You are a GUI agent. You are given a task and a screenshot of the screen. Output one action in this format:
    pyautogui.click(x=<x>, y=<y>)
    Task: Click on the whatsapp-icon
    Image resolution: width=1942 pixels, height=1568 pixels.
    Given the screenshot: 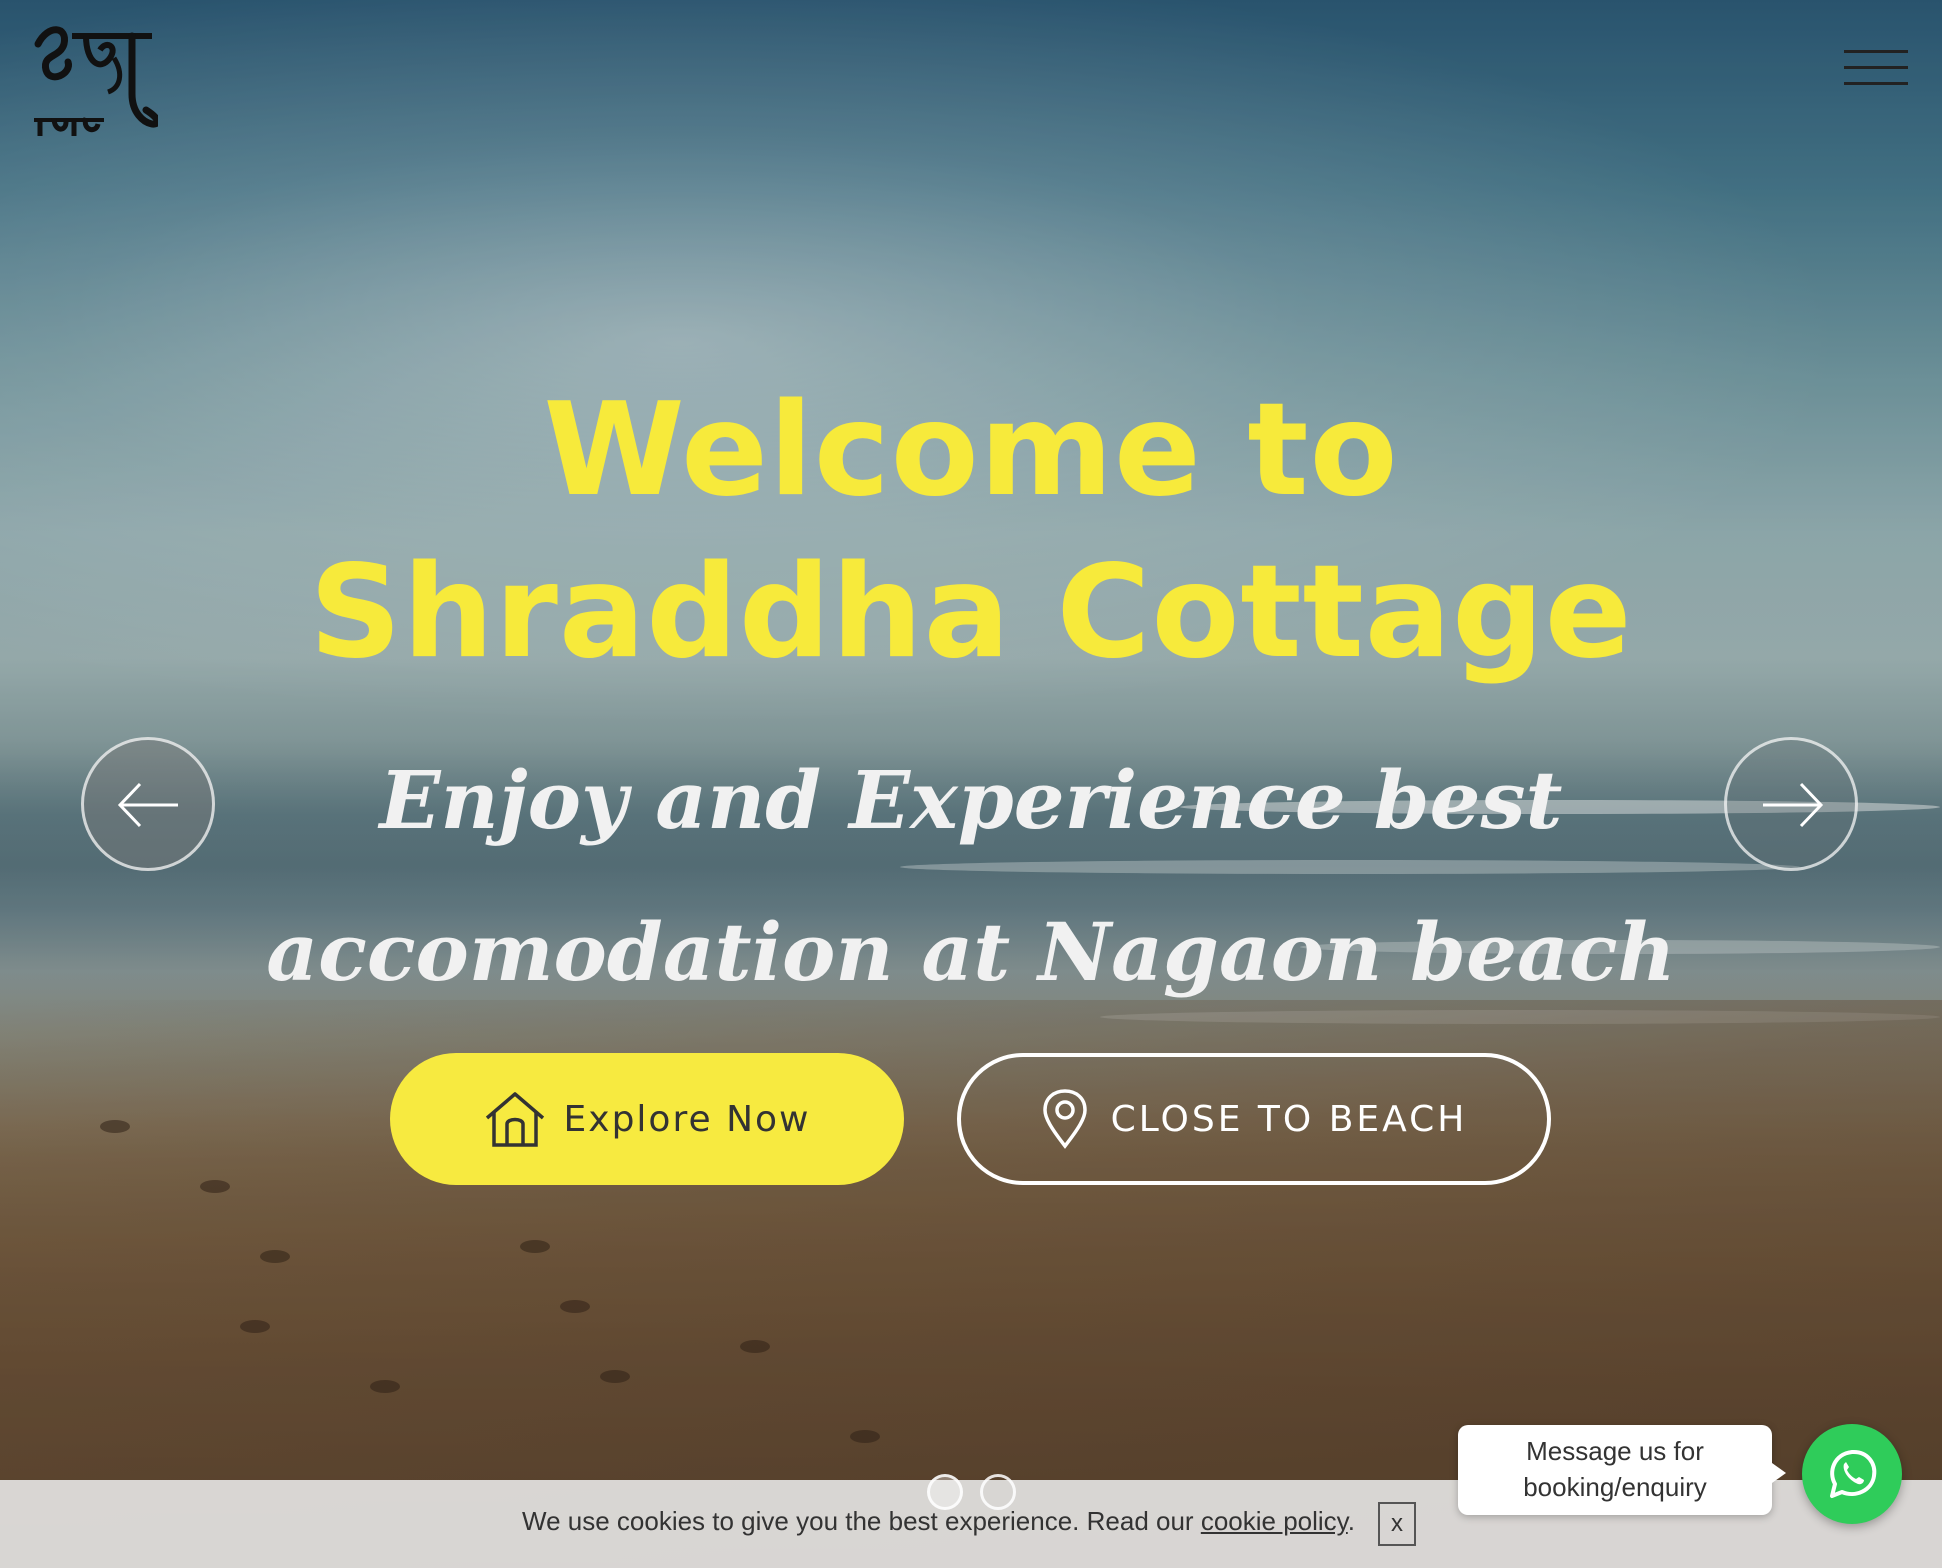 What is the action you would take?
    pyautogui.click(x=1853, y=1473)
    